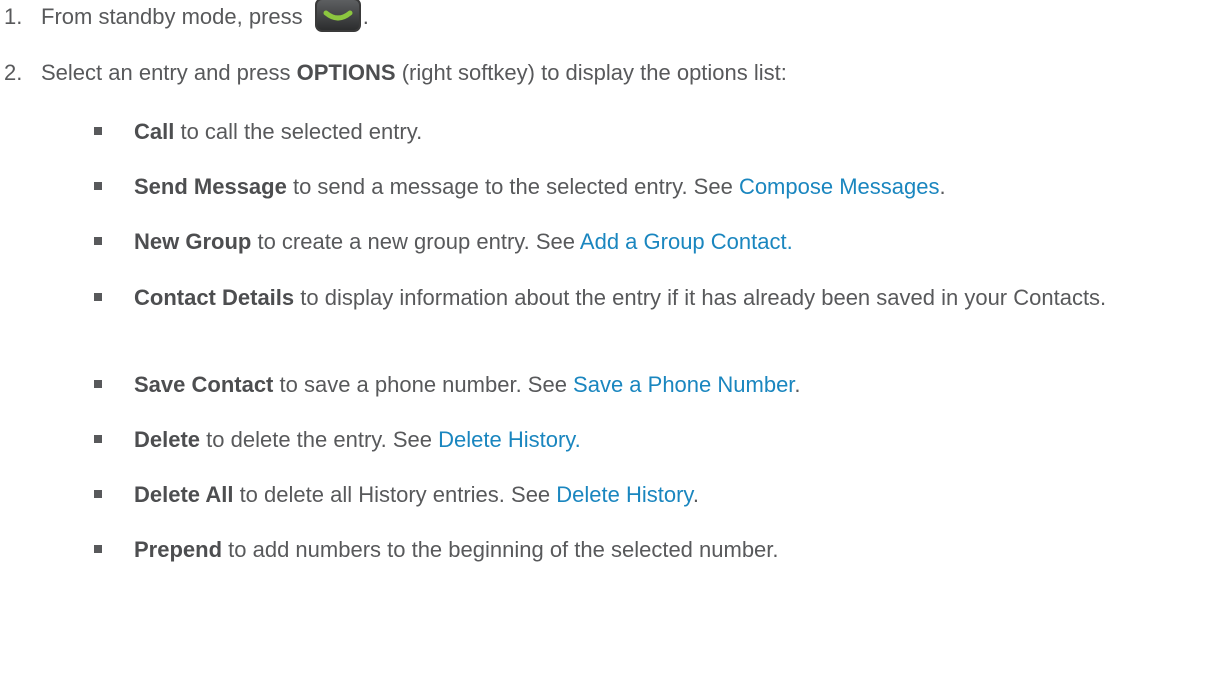  What do you see at coordinates (839, 186) in the screenshot?
I see `compose-messages-link: Compose Messages` at bounding box center [839, 186].